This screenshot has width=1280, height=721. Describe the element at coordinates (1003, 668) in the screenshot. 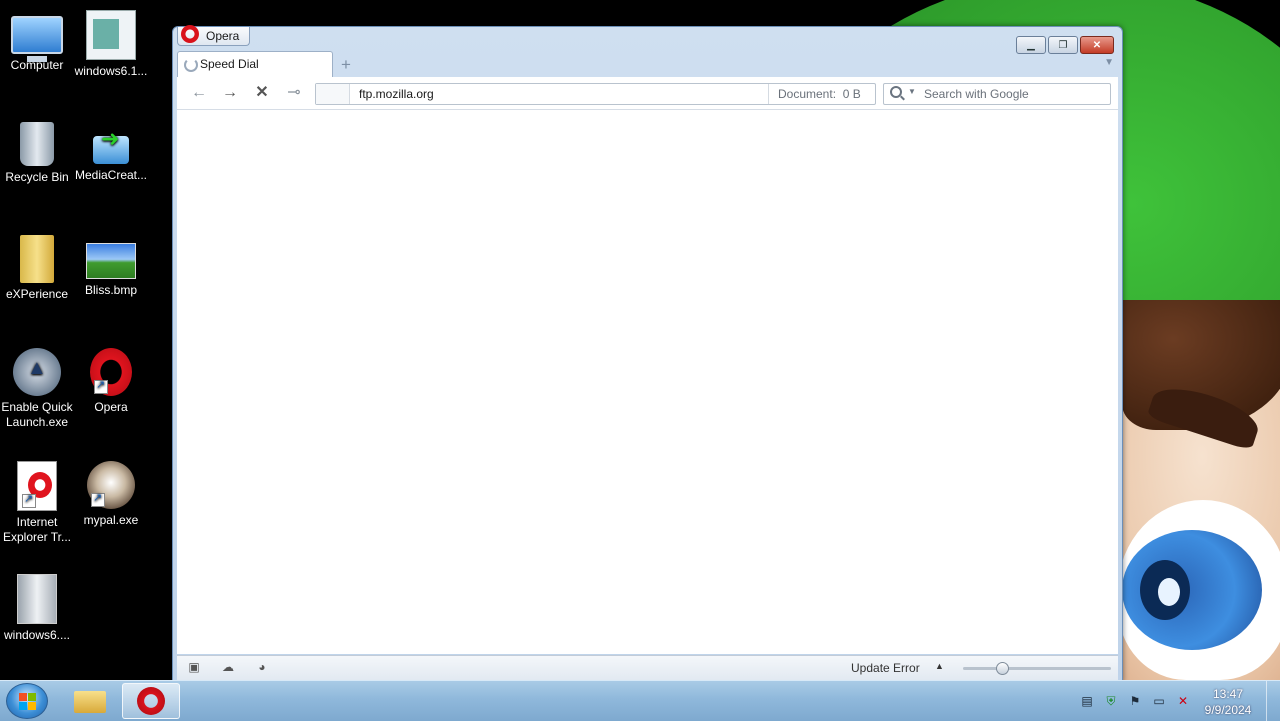

I see `zoom-slider-handle` at that location.